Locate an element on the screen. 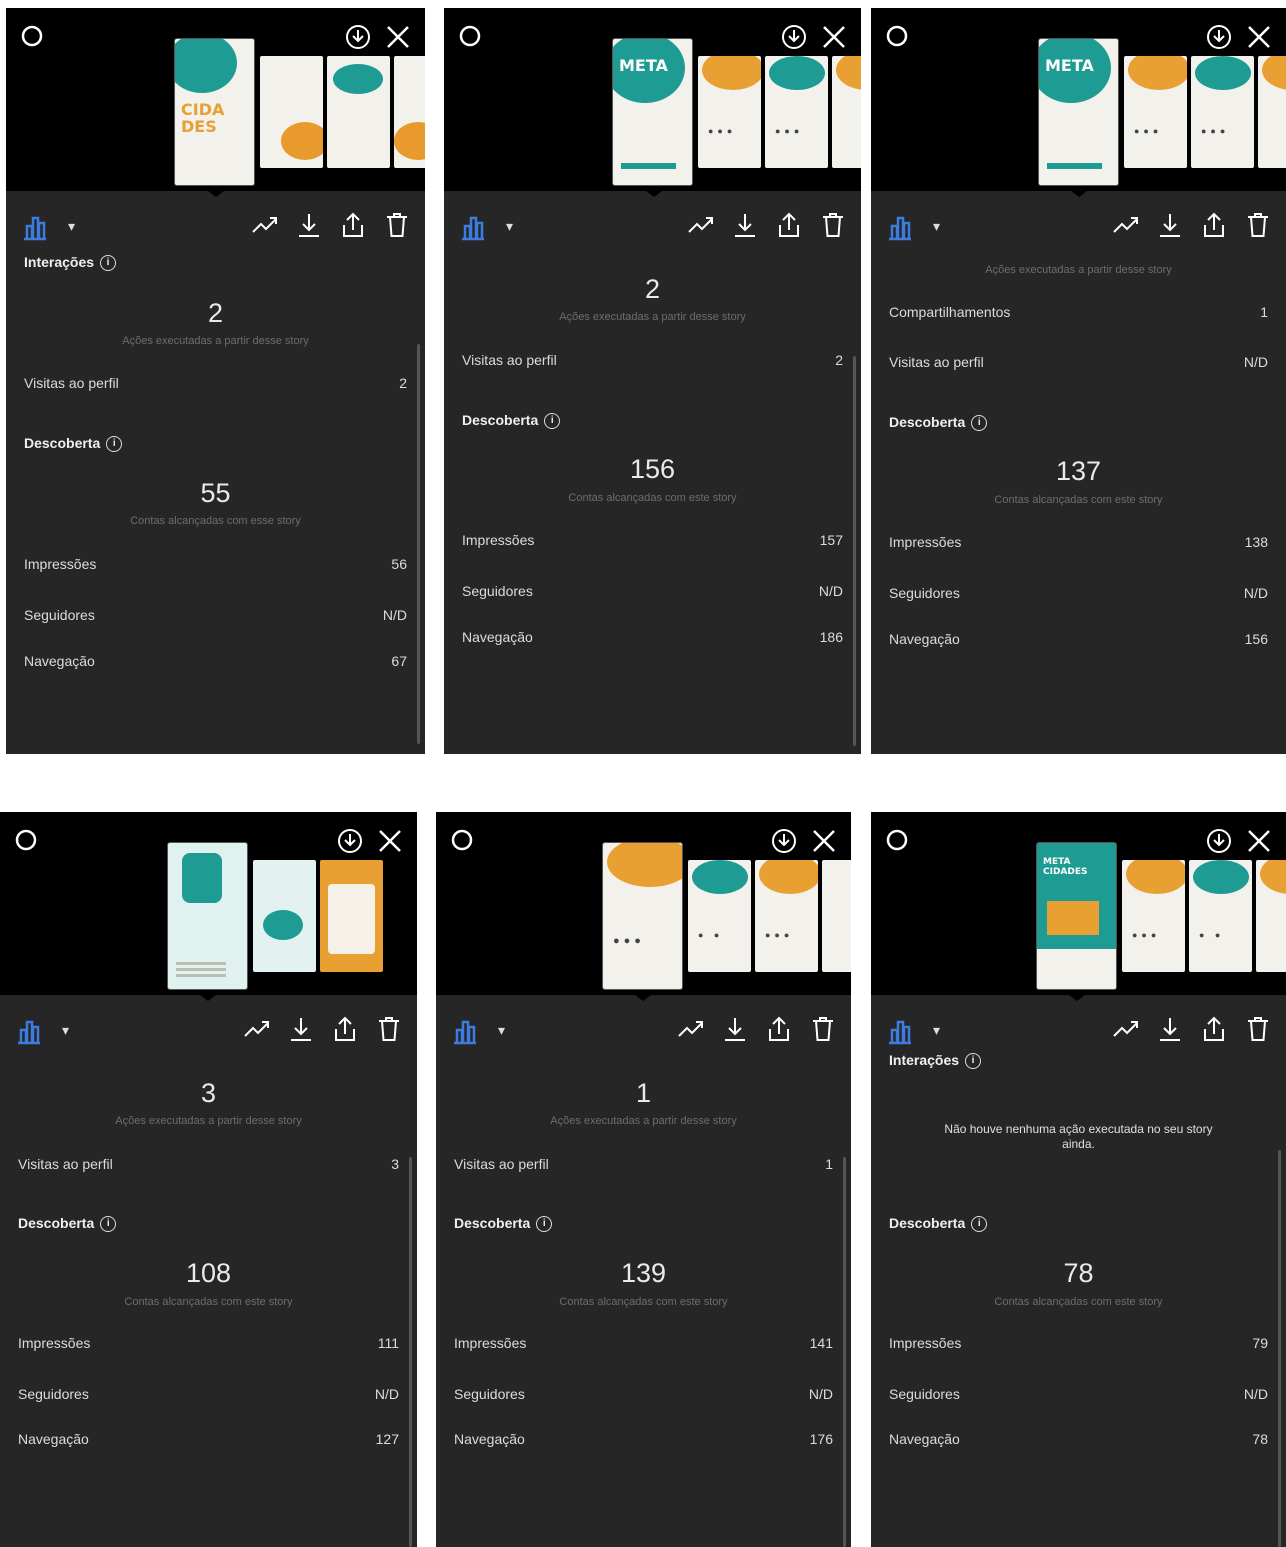  profile-visits-value: 3 is located at coordinates (395, 1164).